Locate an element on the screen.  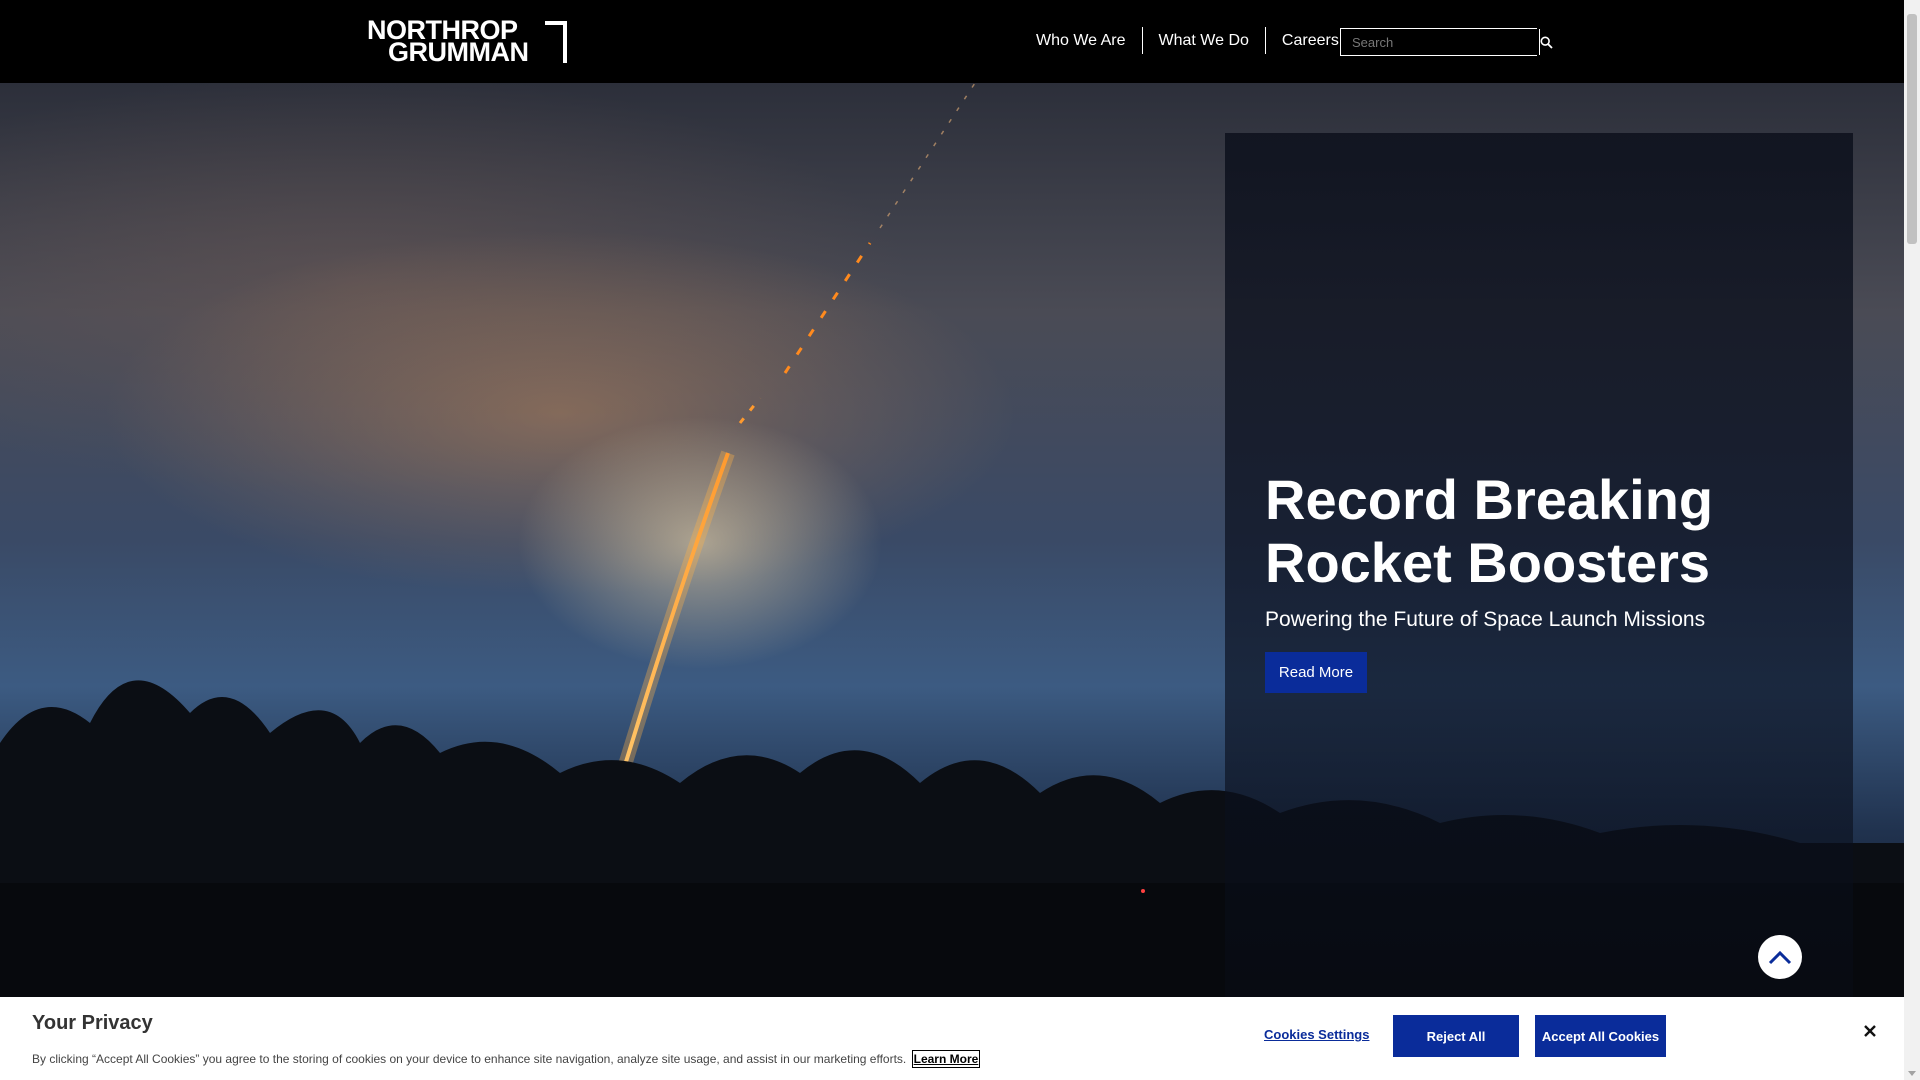
cookie-close-button is located at coordinates (1870, 1031).